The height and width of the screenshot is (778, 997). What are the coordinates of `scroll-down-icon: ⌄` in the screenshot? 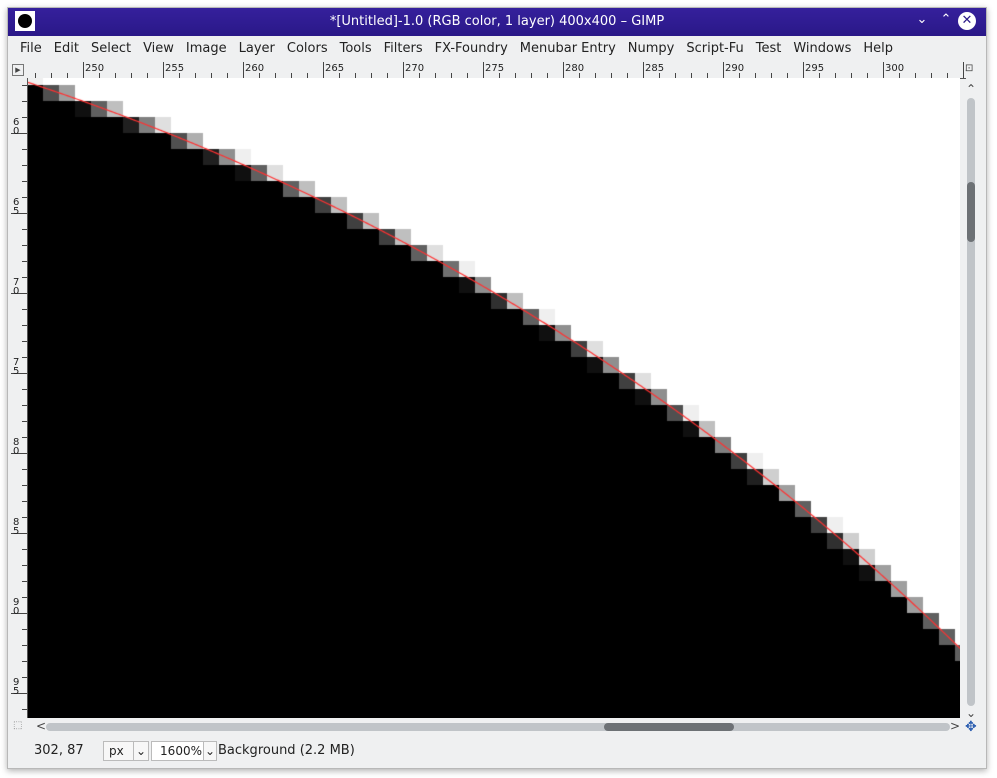 It's located at (971, 713).